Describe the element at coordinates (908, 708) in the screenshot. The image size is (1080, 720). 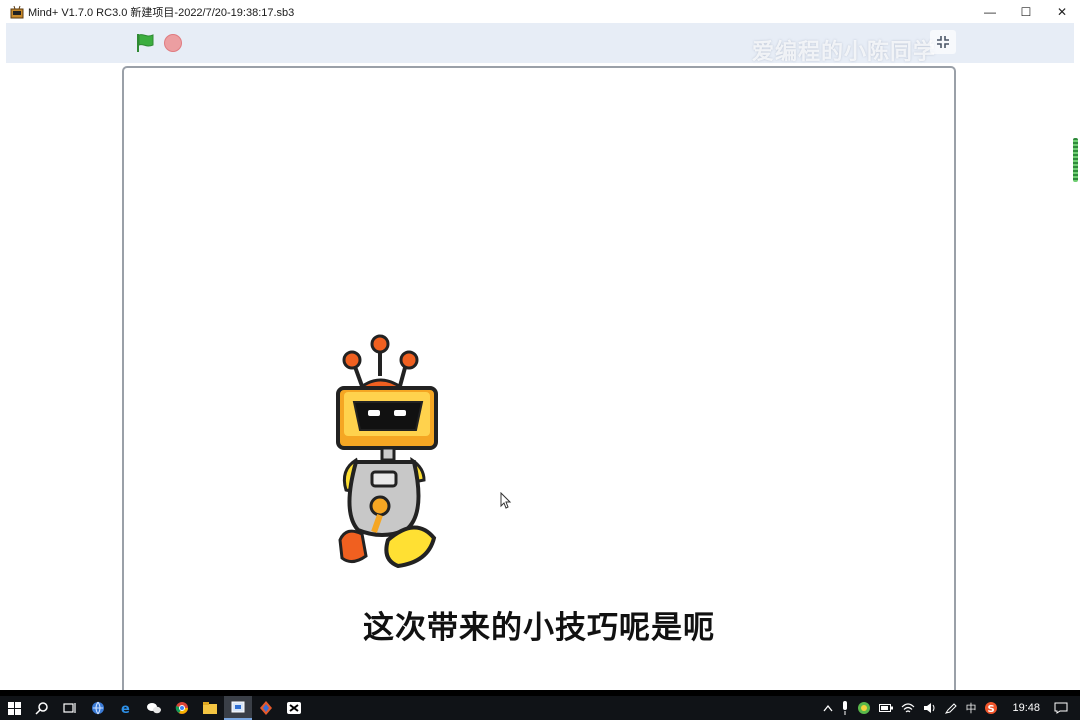
I see `wifi-icon` at that location.